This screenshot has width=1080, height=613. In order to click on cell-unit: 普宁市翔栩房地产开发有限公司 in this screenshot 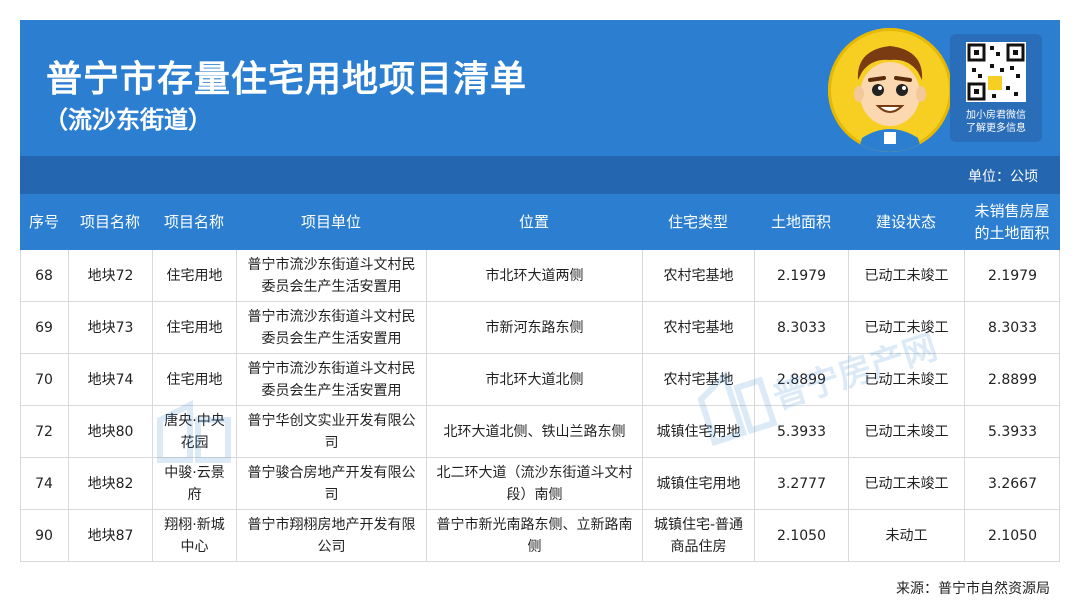, I will do `click(331, 535)`.